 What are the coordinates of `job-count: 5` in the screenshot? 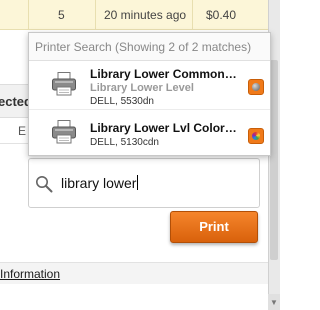 It's located at (61, 15).